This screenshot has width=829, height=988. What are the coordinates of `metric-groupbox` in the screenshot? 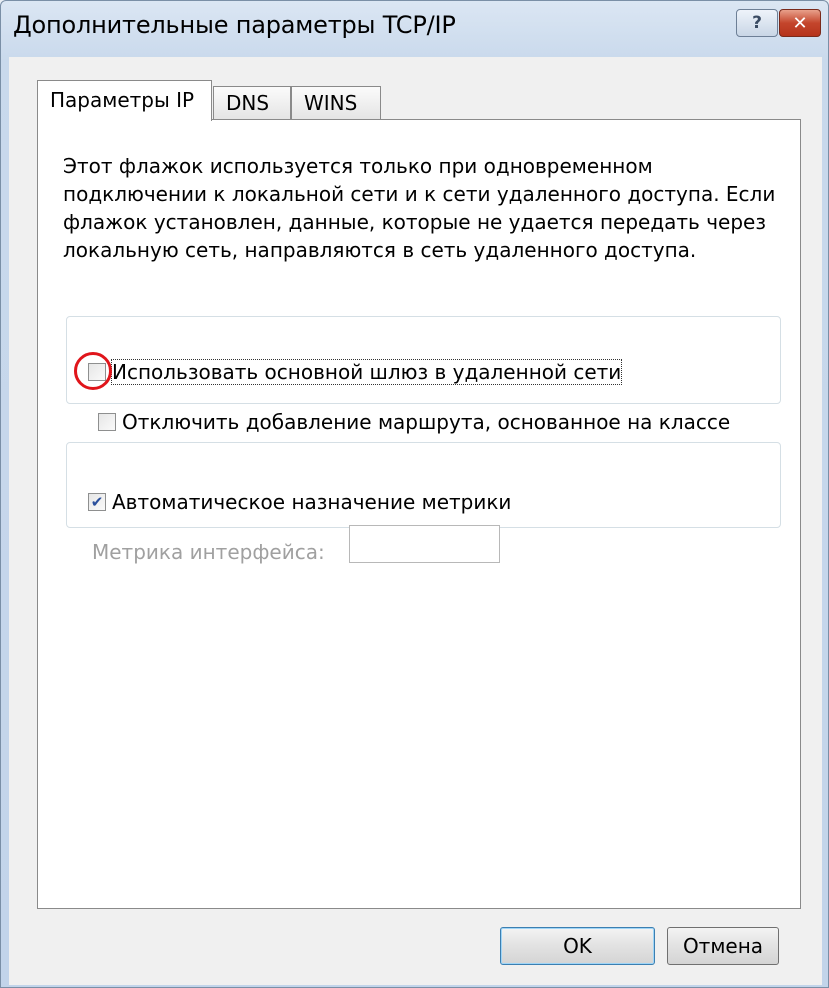 It's located at (423, 485).